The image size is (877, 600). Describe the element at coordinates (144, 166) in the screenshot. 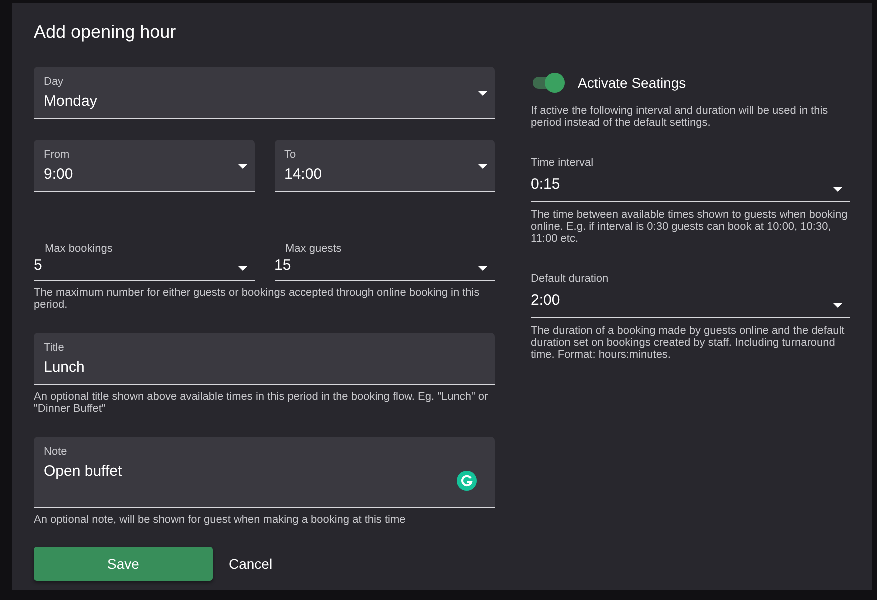

I see `time-select: From 9:00` at that location.